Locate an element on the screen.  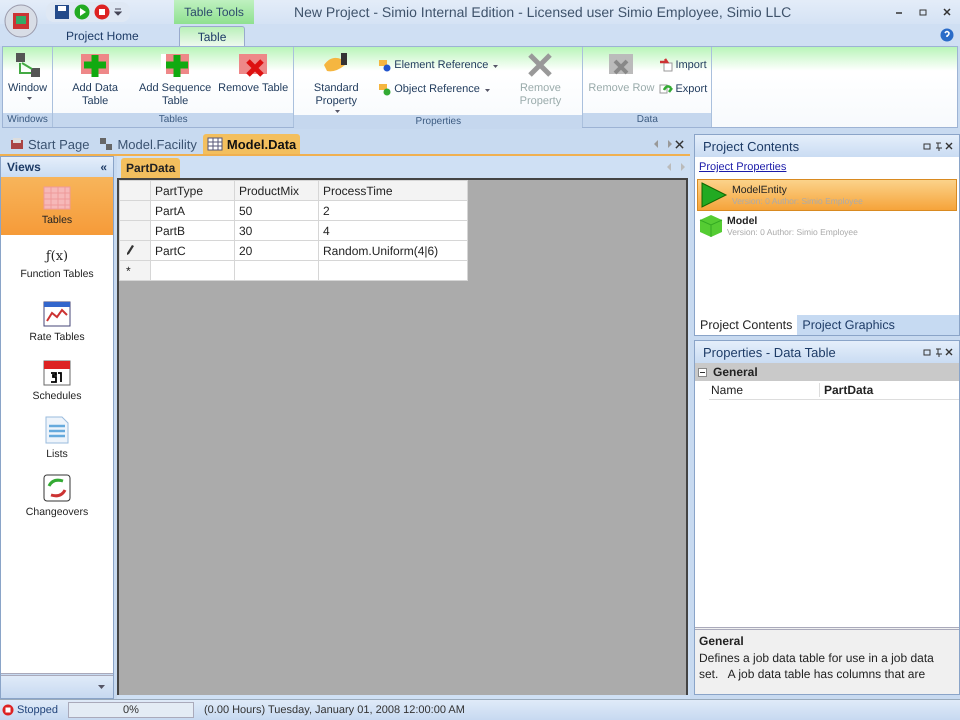
ribbon-button: Window is located at coordinates (27, 81).